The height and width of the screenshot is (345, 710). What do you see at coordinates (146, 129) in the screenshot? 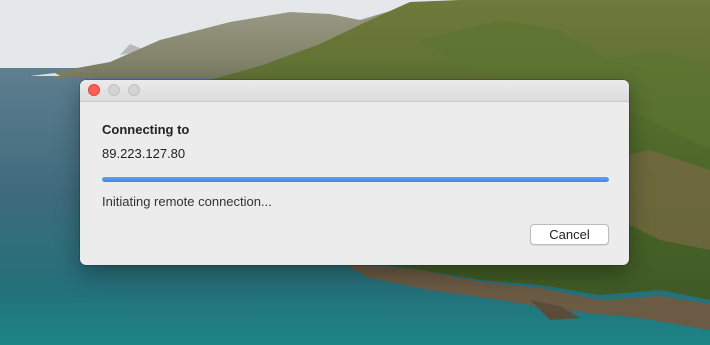
I see `connecting-heading: Connecting to` at bounding box center [146, 129].